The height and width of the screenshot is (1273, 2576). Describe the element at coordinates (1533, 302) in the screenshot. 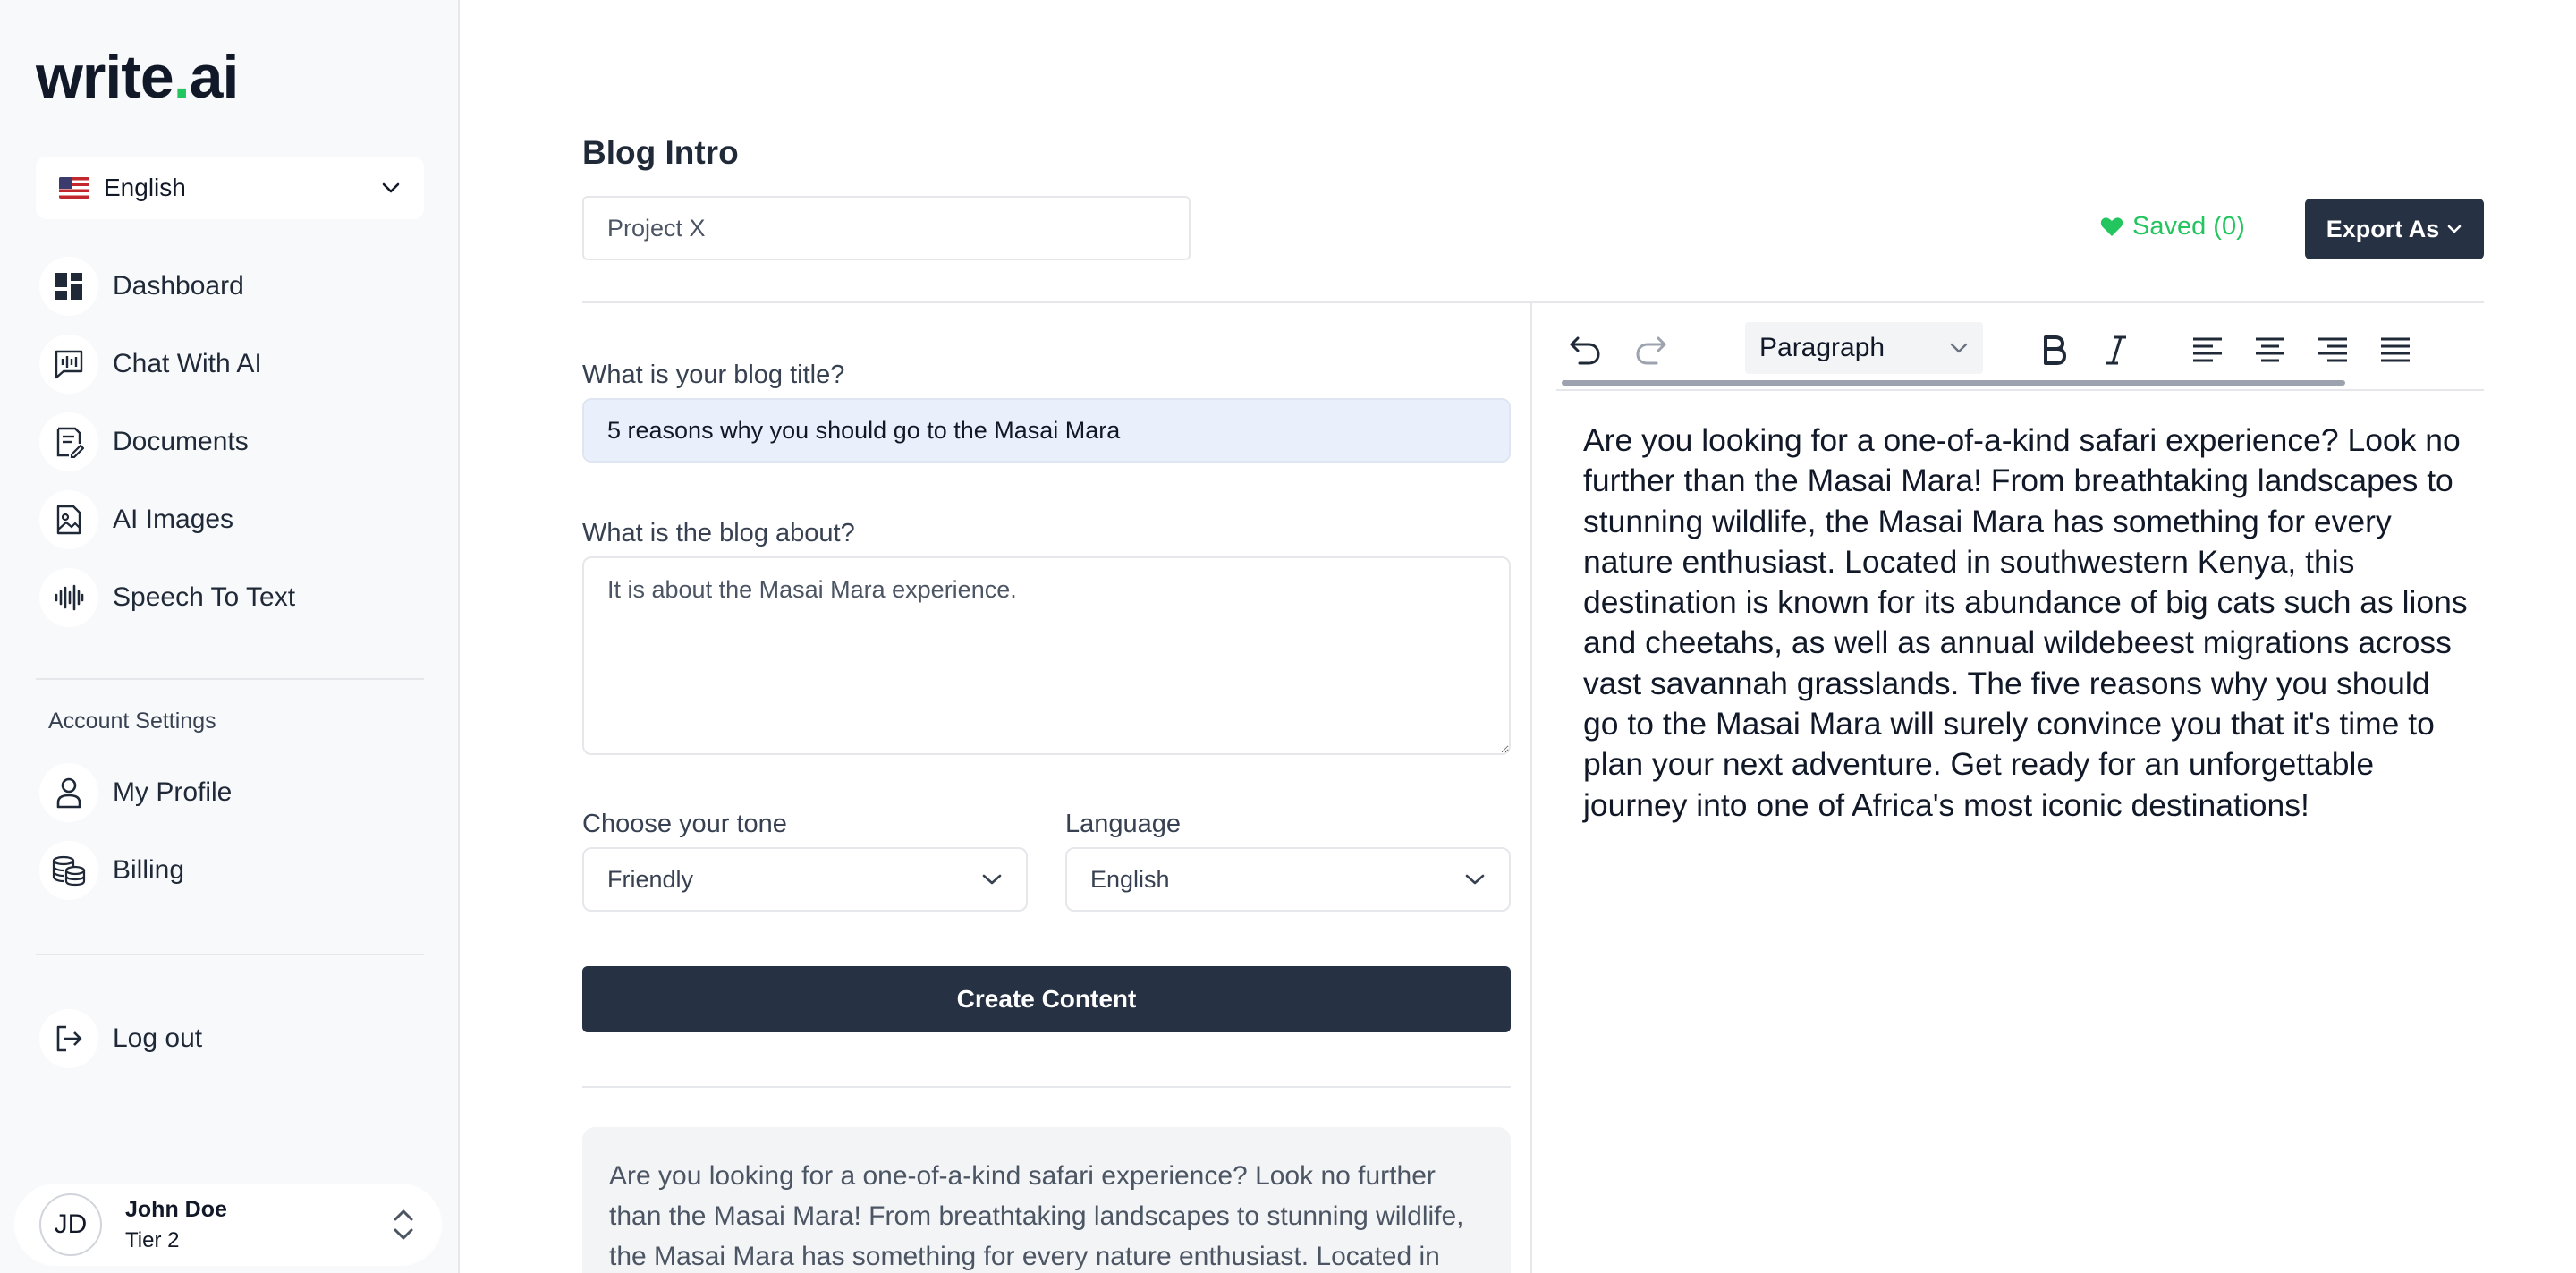

I see `header-divider` at that location.